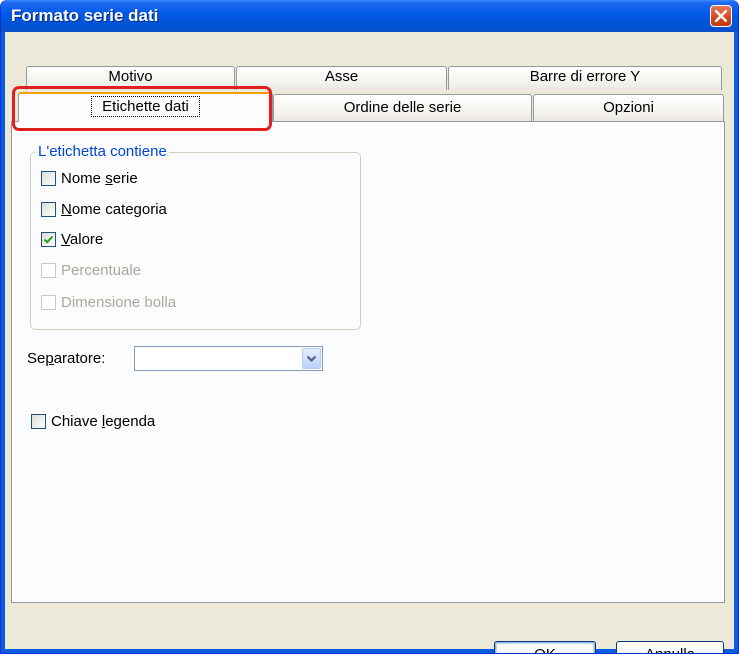 Image resolution: width=739 pixels, height=655 pixels. Describe the element at coordinates (101, 270) in the screenshot. I see `checkbox-label: Percentuale` at that location.